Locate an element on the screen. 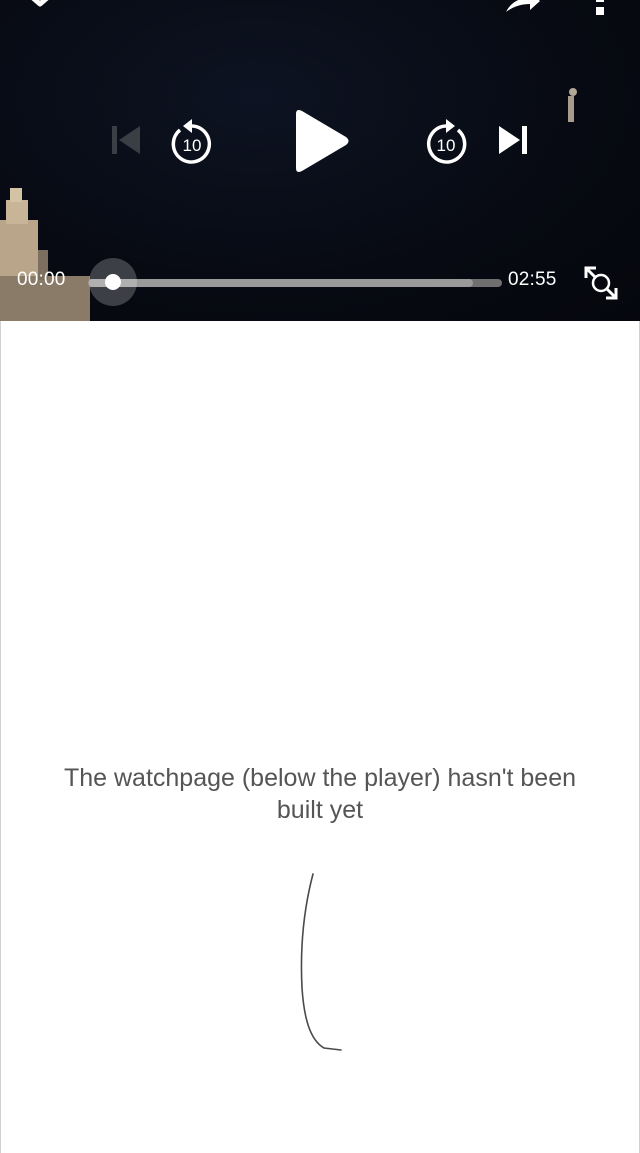 The image size is (640, 1153). replay-10-icon: 10 is located at coordinates (192, 141).